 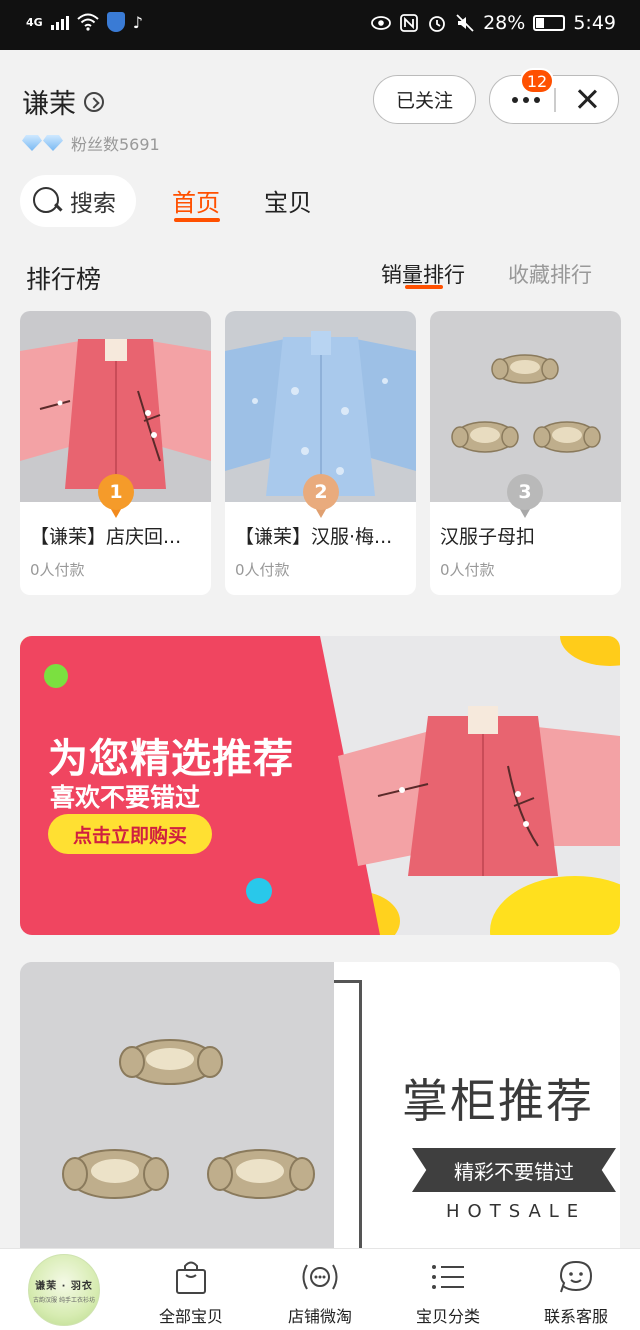 I want to click on nfc-icon, so click(x=409, y=23).